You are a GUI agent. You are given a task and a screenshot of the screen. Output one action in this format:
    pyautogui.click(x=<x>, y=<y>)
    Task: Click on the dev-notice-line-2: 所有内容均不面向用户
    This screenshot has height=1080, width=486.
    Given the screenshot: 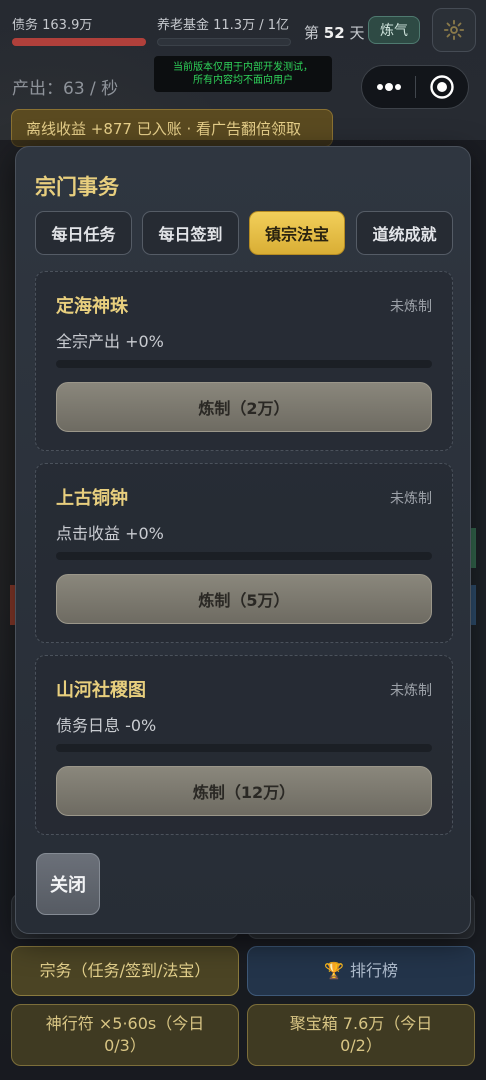 What is the action you would take?
    pyautogui.click(x=243, y=80)
    